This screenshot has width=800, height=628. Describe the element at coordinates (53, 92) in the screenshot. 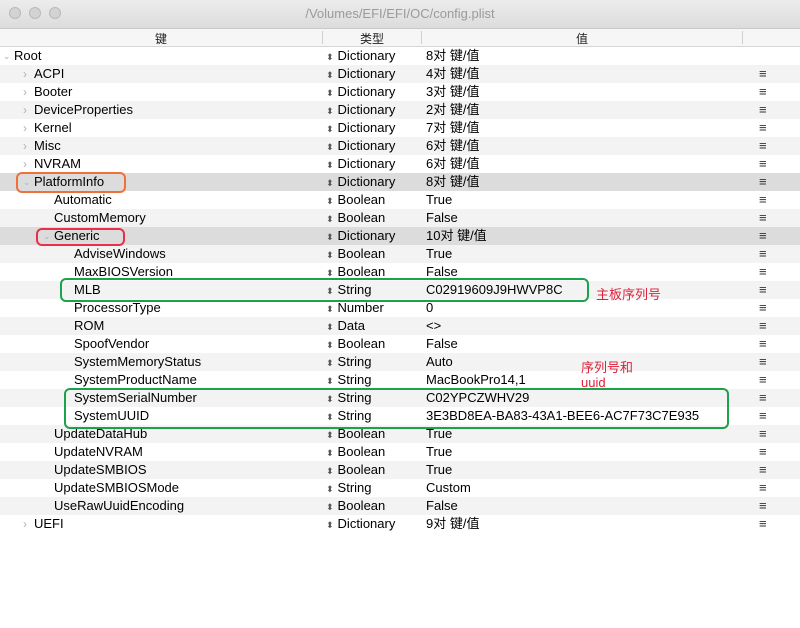

I see `row-key: Booter` at that location.